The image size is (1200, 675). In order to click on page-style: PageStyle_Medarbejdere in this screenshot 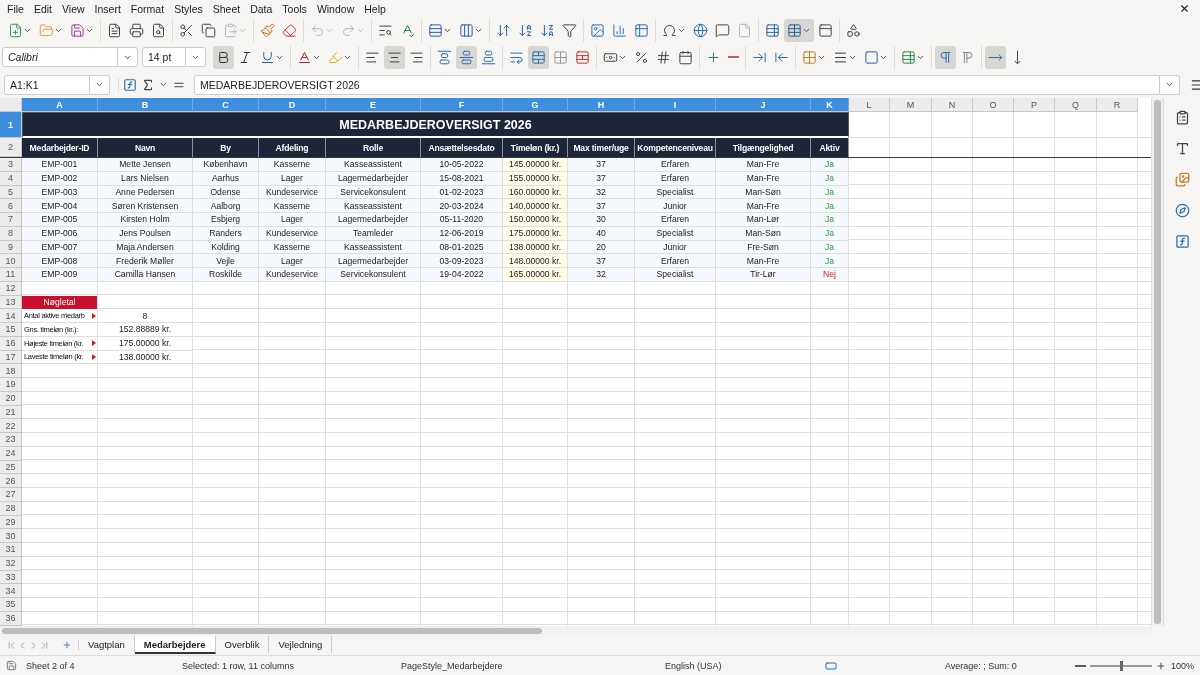, I will do `click(452, 665)`.